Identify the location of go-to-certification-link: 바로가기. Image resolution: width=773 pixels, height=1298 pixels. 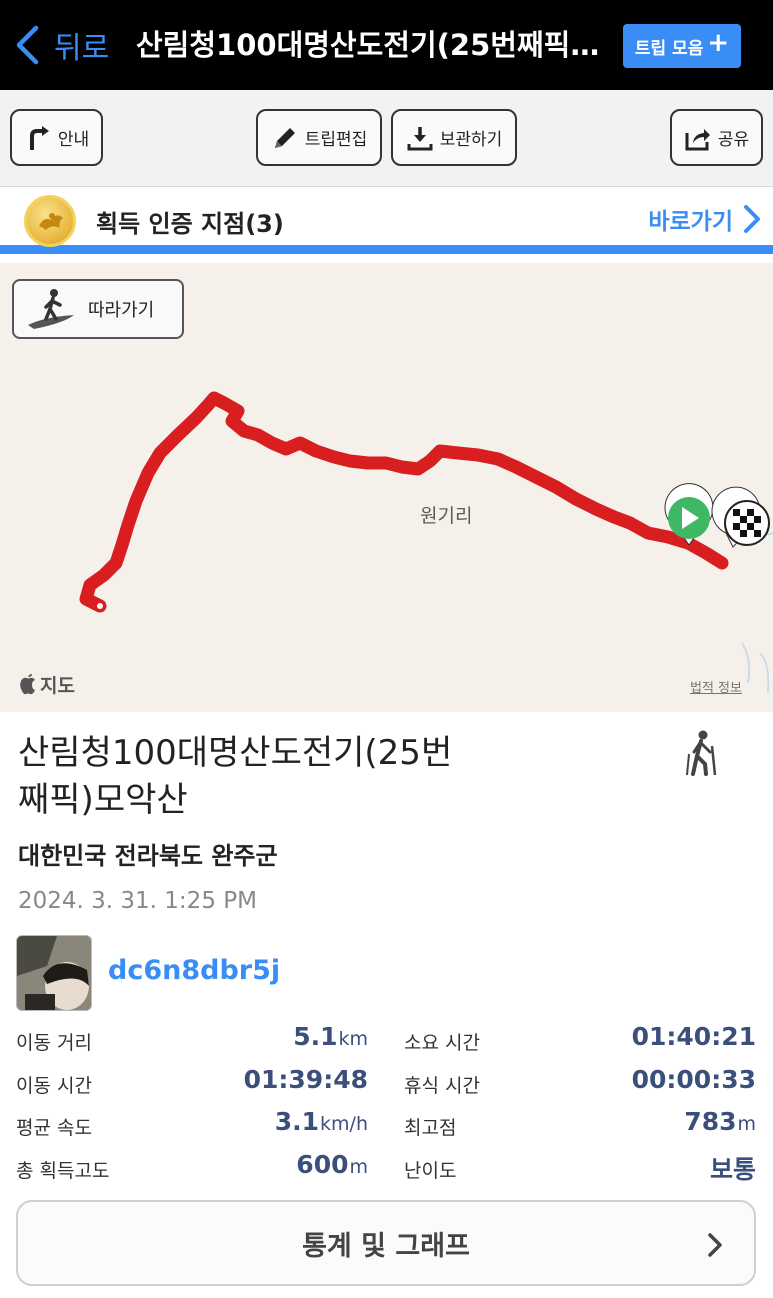
(704, 219).